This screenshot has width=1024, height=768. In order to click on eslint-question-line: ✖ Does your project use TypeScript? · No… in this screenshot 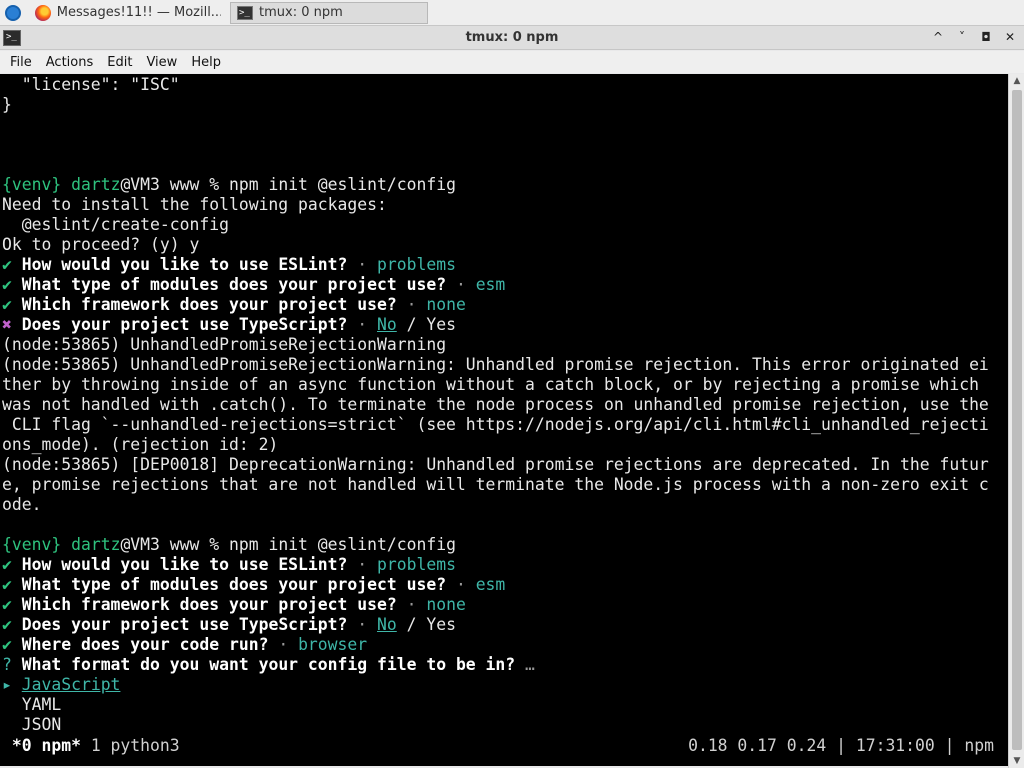, I will do `click(229, 325)`.